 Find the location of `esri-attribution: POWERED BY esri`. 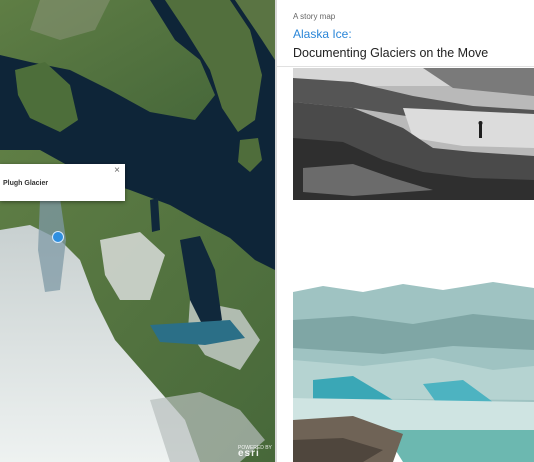

esri-attribution: POWERED BY esri is located at coordinates (255, 452).